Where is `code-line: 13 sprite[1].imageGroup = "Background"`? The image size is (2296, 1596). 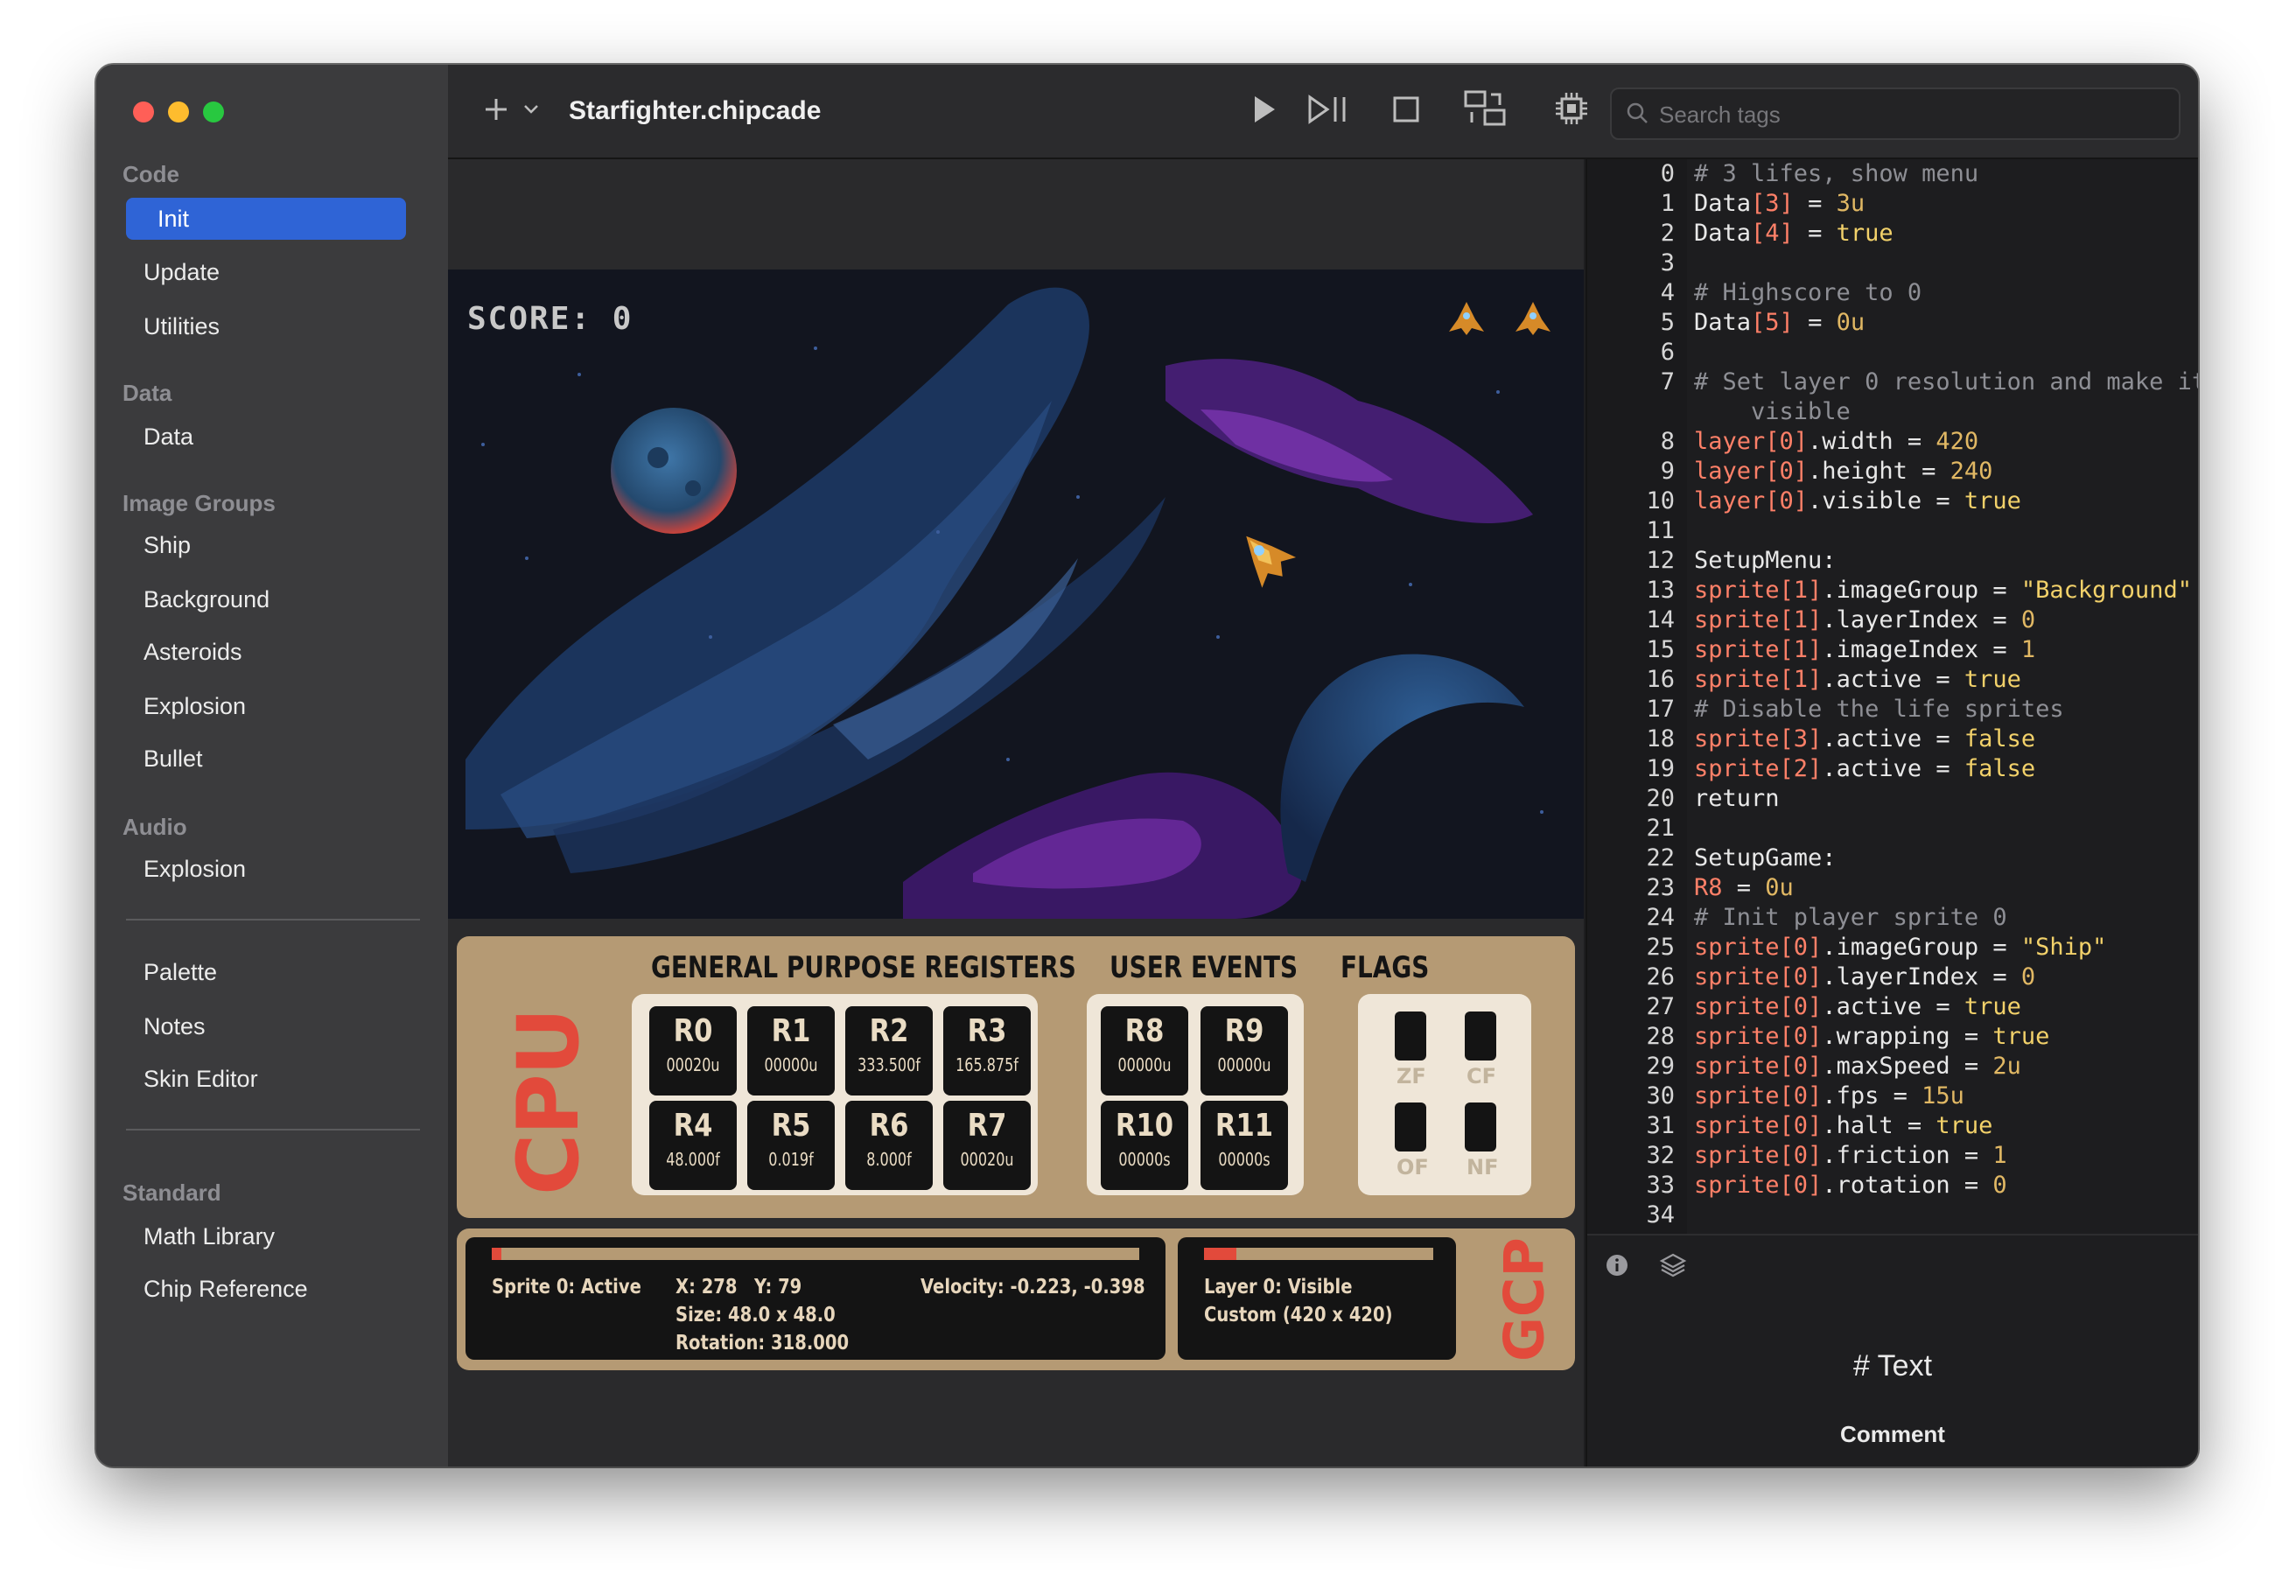 code-line: 13 sprite[1].imageGroup = "Background" is located at coordinates (1892, 591).